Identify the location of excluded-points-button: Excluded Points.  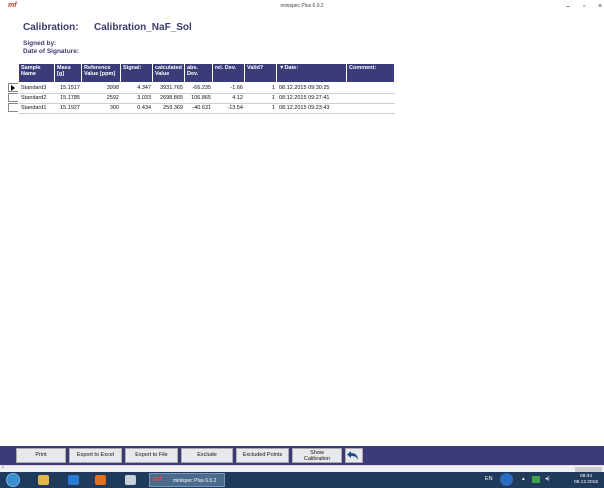
(262, 455).